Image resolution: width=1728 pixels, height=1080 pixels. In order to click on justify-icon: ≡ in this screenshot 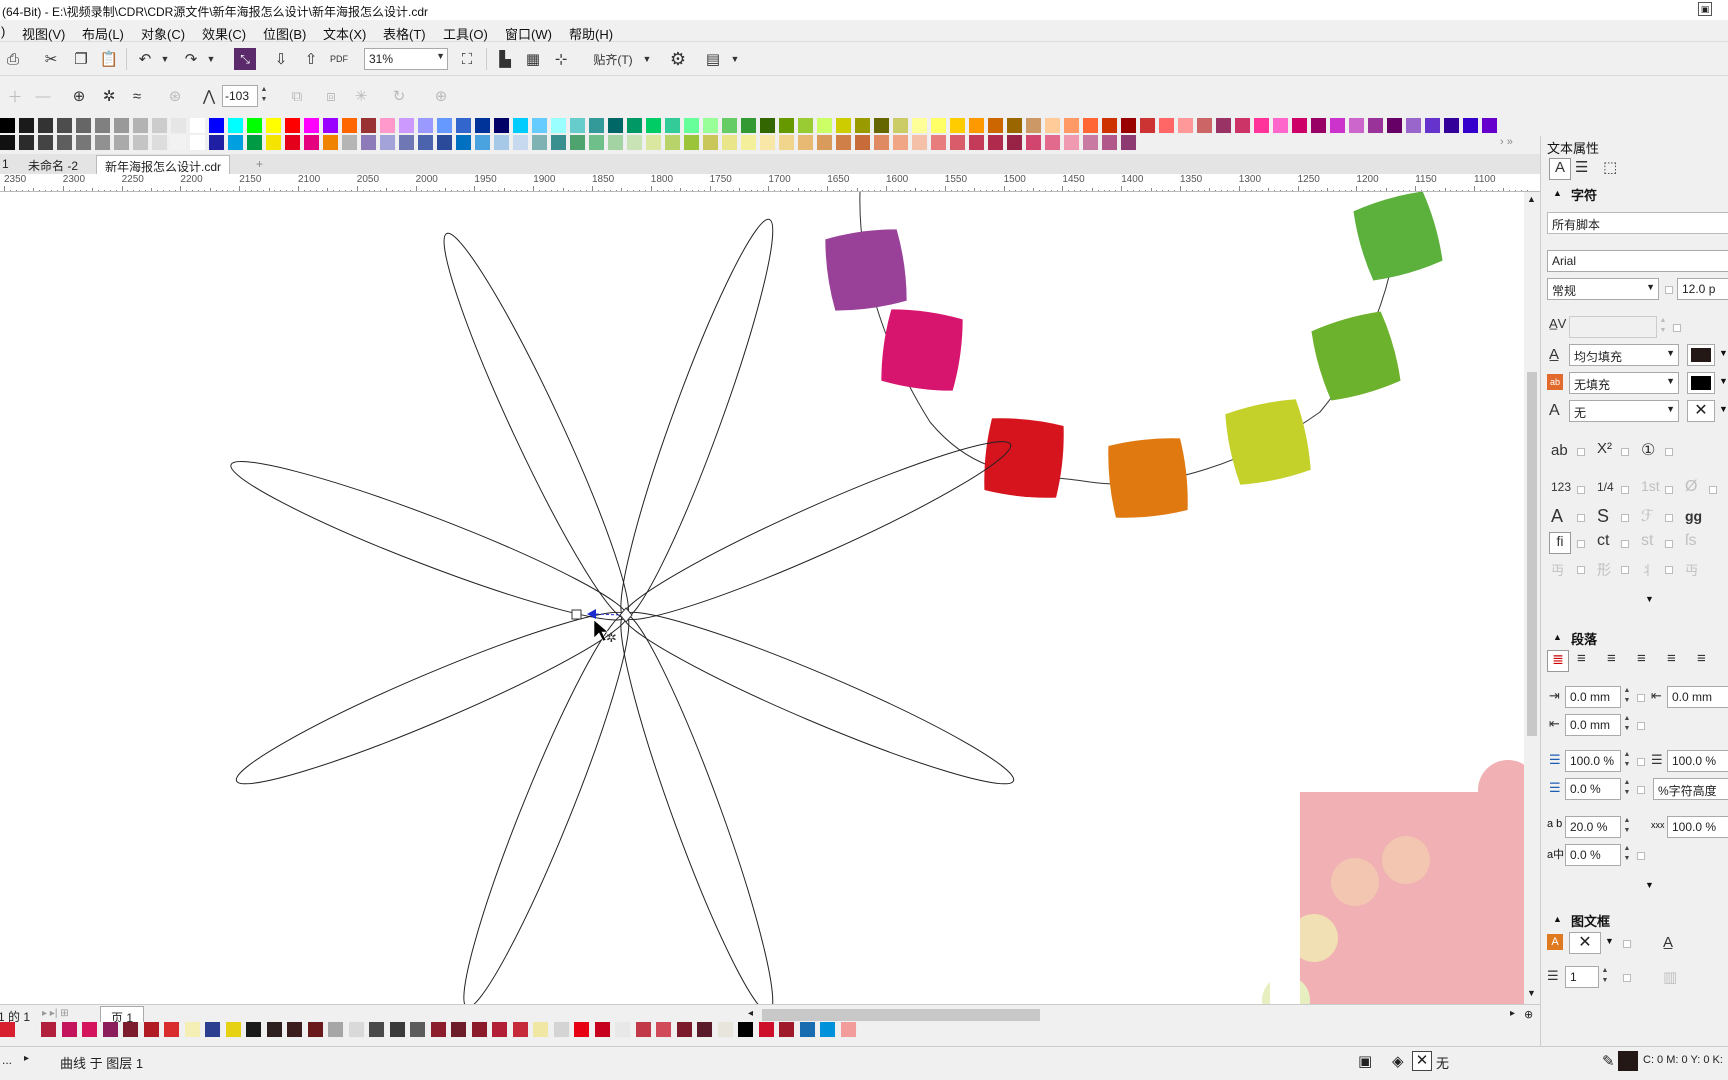, I will do `click(1671, 658)`.